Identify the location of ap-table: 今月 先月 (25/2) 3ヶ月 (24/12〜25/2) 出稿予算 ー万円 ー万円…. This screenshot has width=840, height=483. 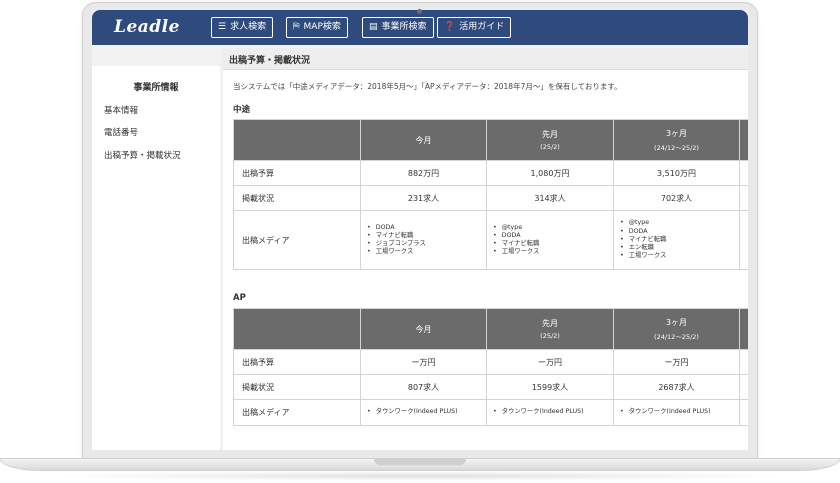
(490, 367).